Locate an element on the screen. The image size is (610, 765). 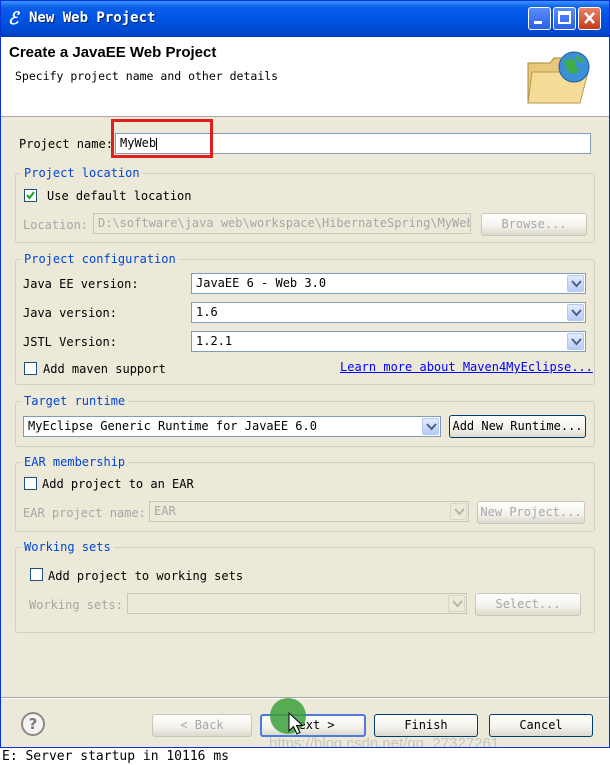
java-version-label: Java version: is located at coordinates (70, 313).